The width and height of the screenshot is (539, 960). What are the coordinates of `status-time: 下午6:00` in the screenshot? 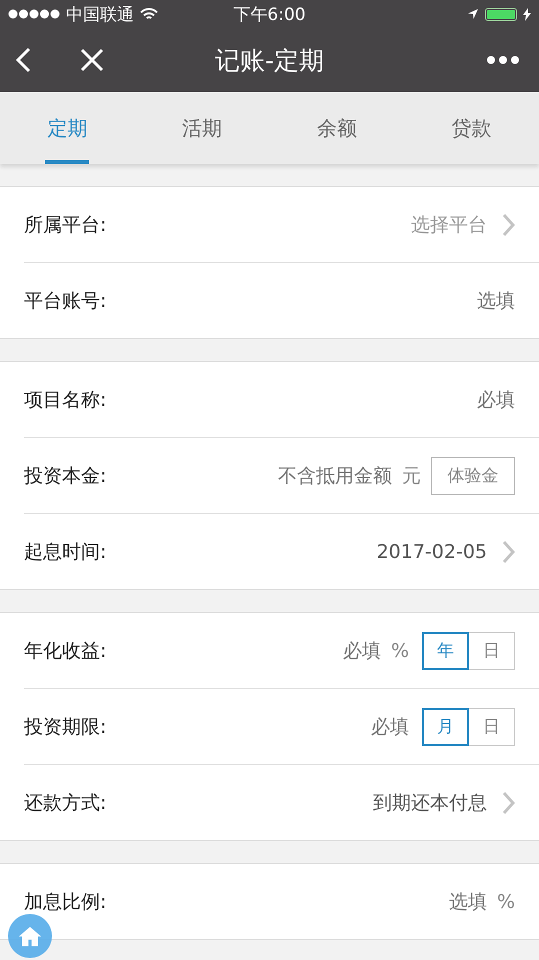 It's located at (269, 14).